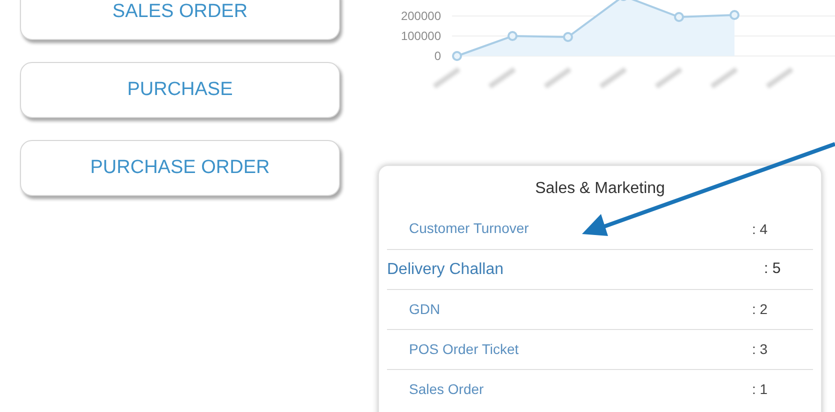 This screenshot has height=412, width=835. Describe the element at coordinates (469, 228) in the screenshot. I see `report-link: Customer Turnover` at that location.